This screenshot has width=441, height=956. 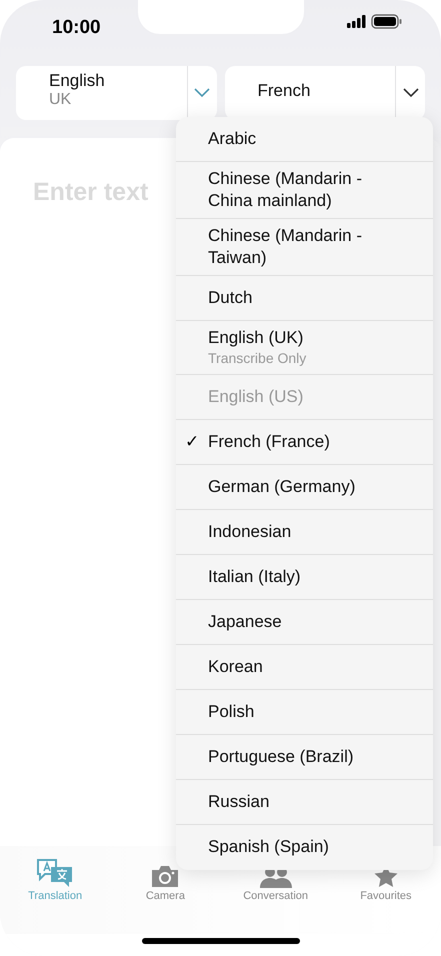 What do you see at coordinates (230, 298) in the screenshot?
I see `language-label: Dutch` at bounding box center [230, 298].